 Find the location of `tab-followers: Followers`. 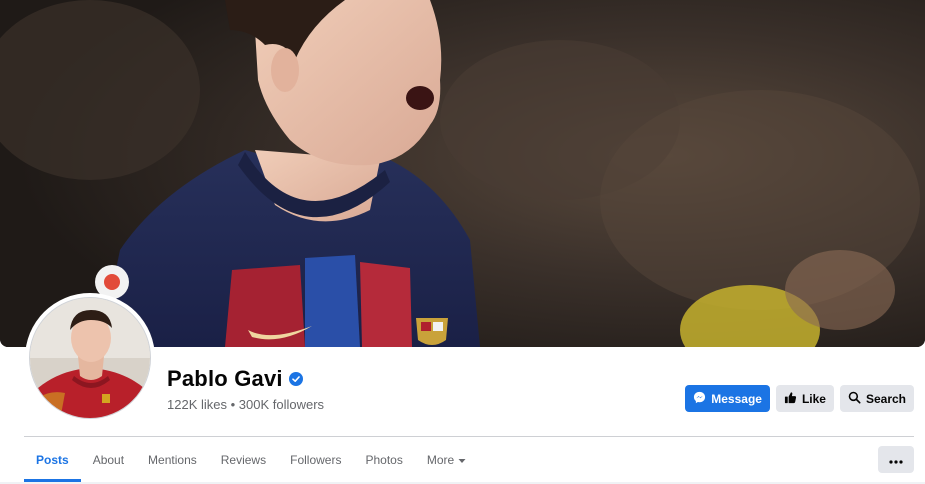

tab-followers: Followers is located at coordinates (315, 460).